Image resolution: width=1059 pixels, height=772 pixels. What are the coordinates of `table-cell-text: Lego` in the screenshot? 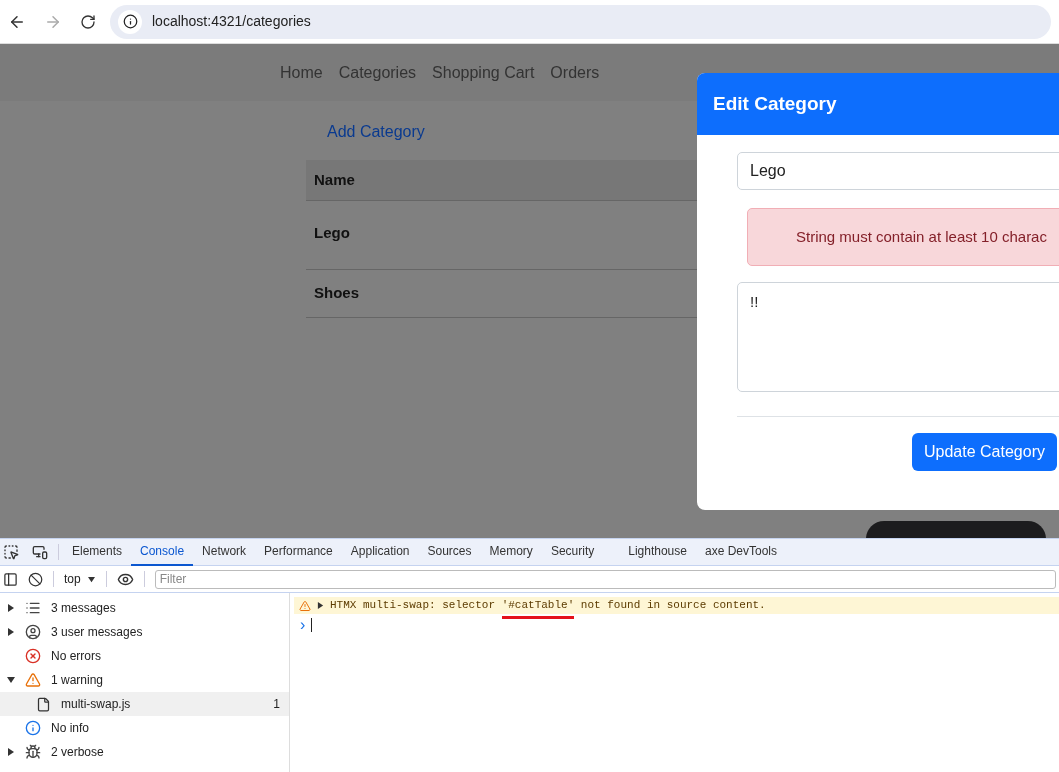 It's located at (332, 233).